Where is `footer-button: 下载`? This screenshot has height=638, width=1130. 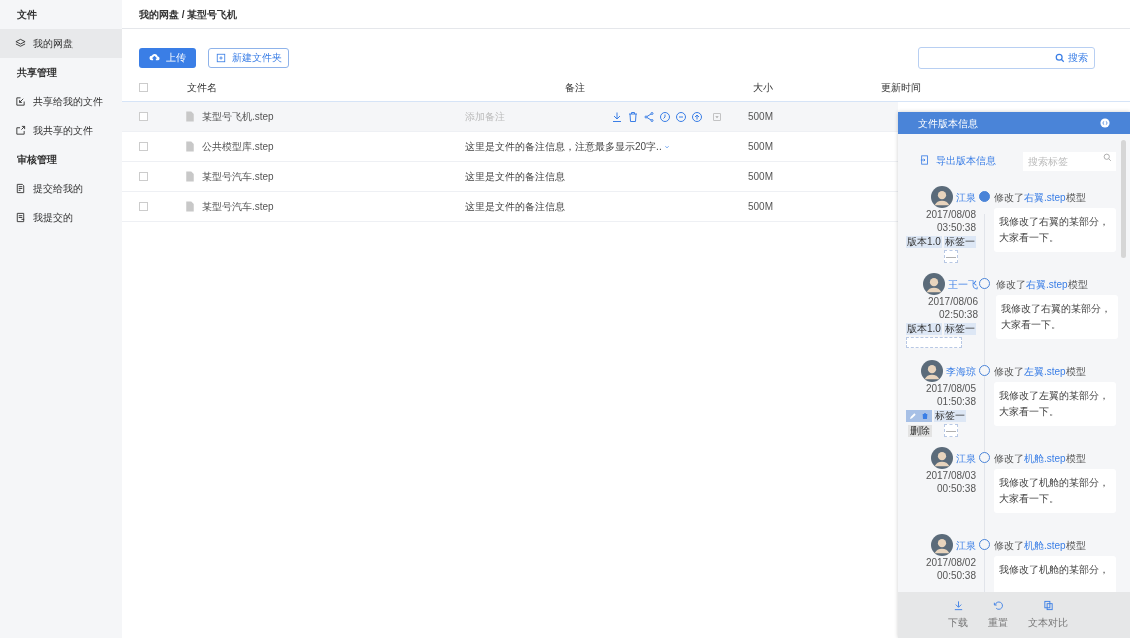
footer-button: 下载 is located at coordinates (958, 615).